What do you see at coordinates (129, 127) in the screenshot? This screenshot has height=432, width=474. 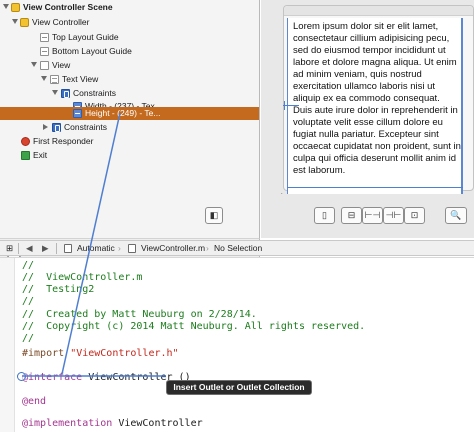 I see `outline-row-view-constraints: Constraints` at bounding box center [129, 127].